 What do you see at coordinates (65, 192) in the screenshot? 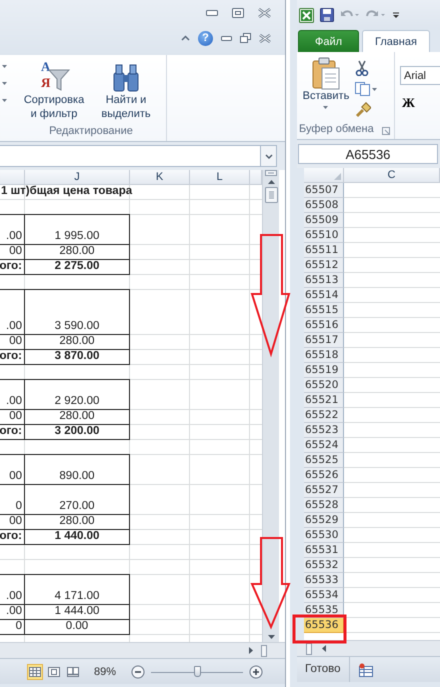
I see `table-cell: 1 шт)бщая цена товара` at bounding box center [65, 192].